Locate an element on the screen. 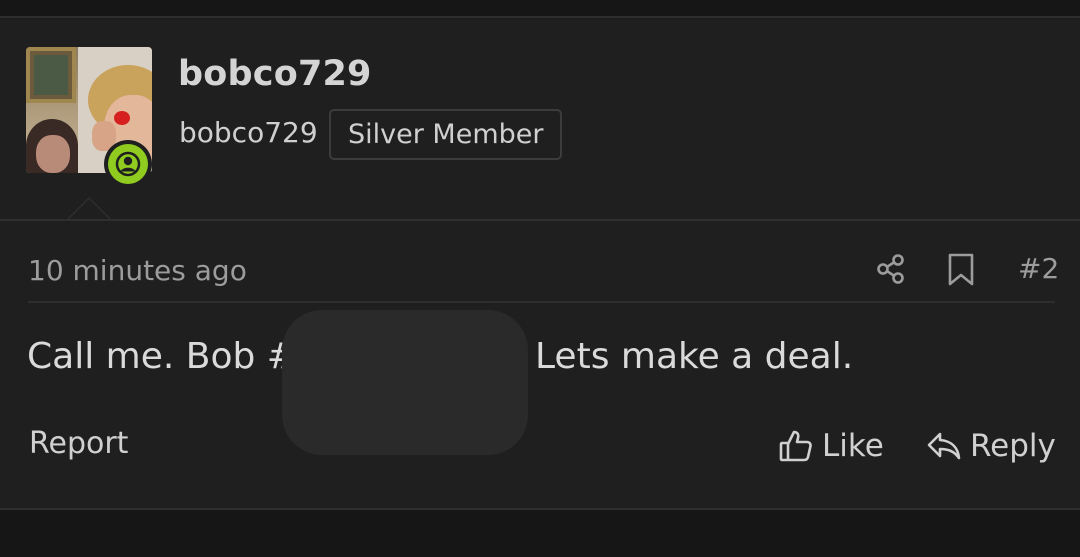 The width and height of the screenshot is (1080, 557). author-username: bobco729 is located at coordinates (248, 132).